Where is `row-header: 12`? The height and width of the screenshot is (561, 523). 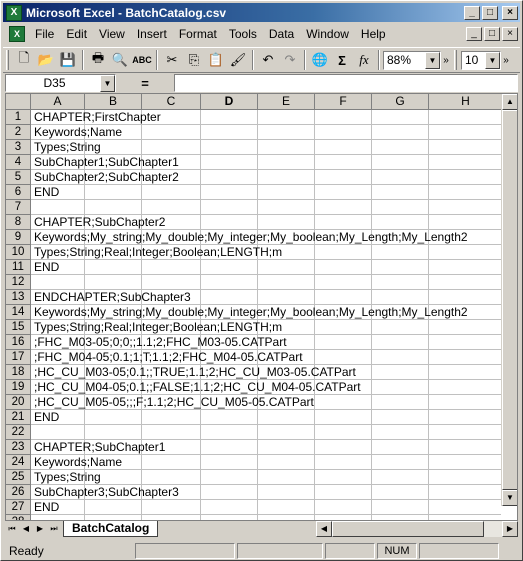 row-header: 12 is located at coordinates (18, 282).